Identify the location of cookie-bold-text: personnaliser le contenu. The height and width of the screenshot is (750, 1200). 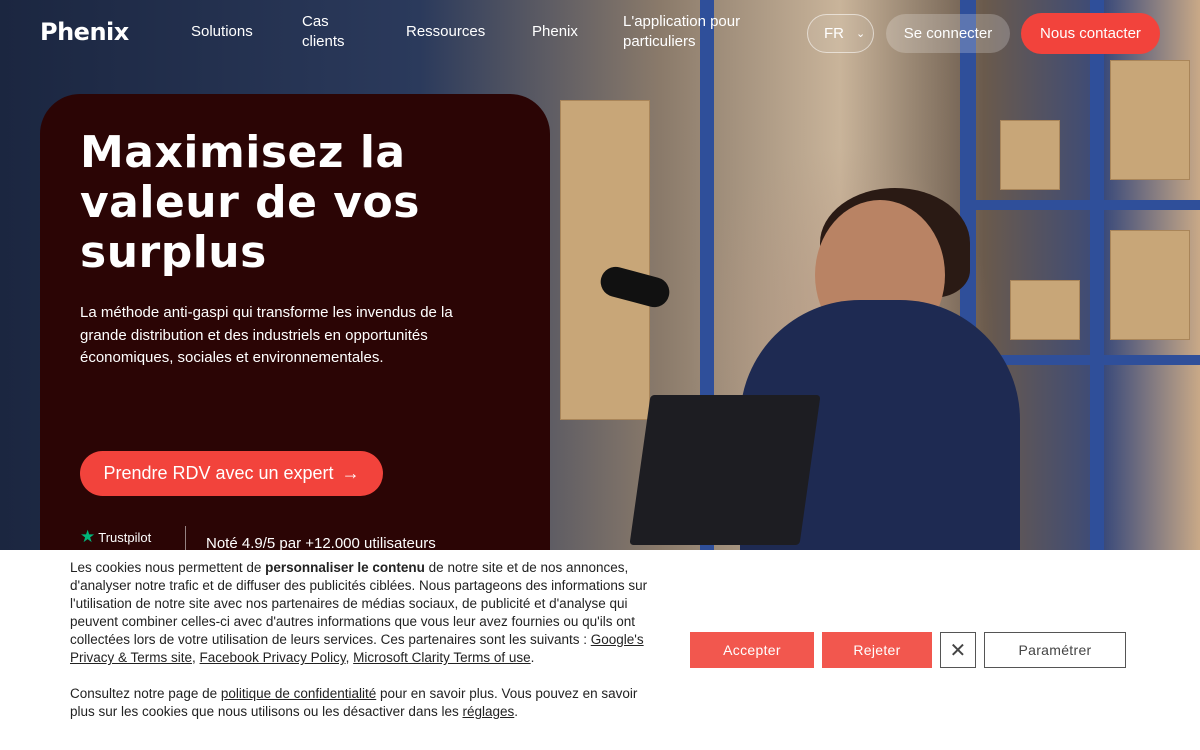
(345, 567).